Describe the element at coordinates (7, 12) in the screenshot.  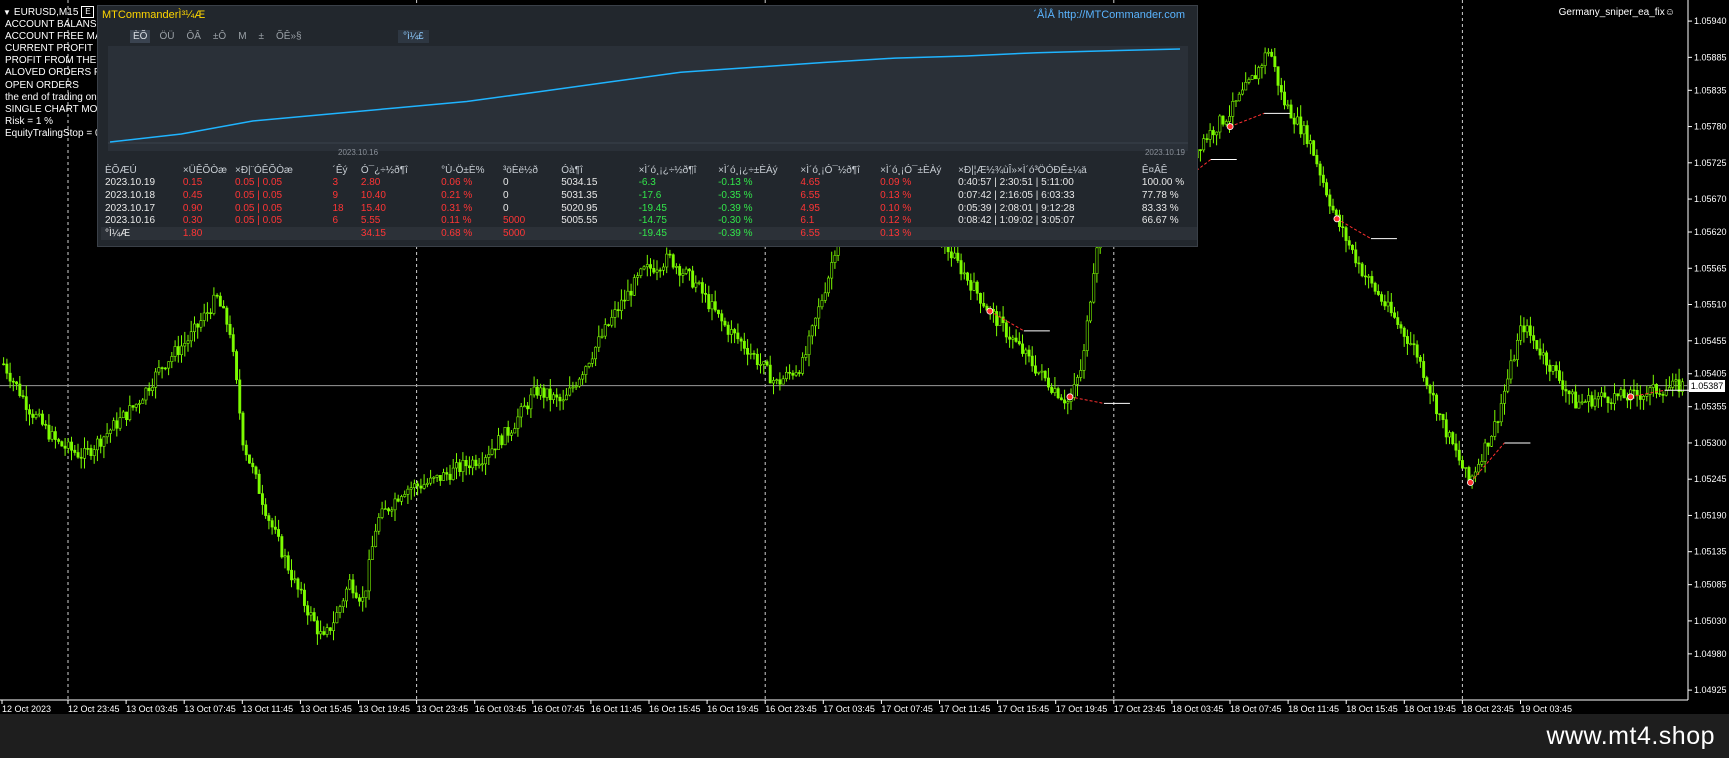
I see `collapse-triangle-icon: ▼` at that location.